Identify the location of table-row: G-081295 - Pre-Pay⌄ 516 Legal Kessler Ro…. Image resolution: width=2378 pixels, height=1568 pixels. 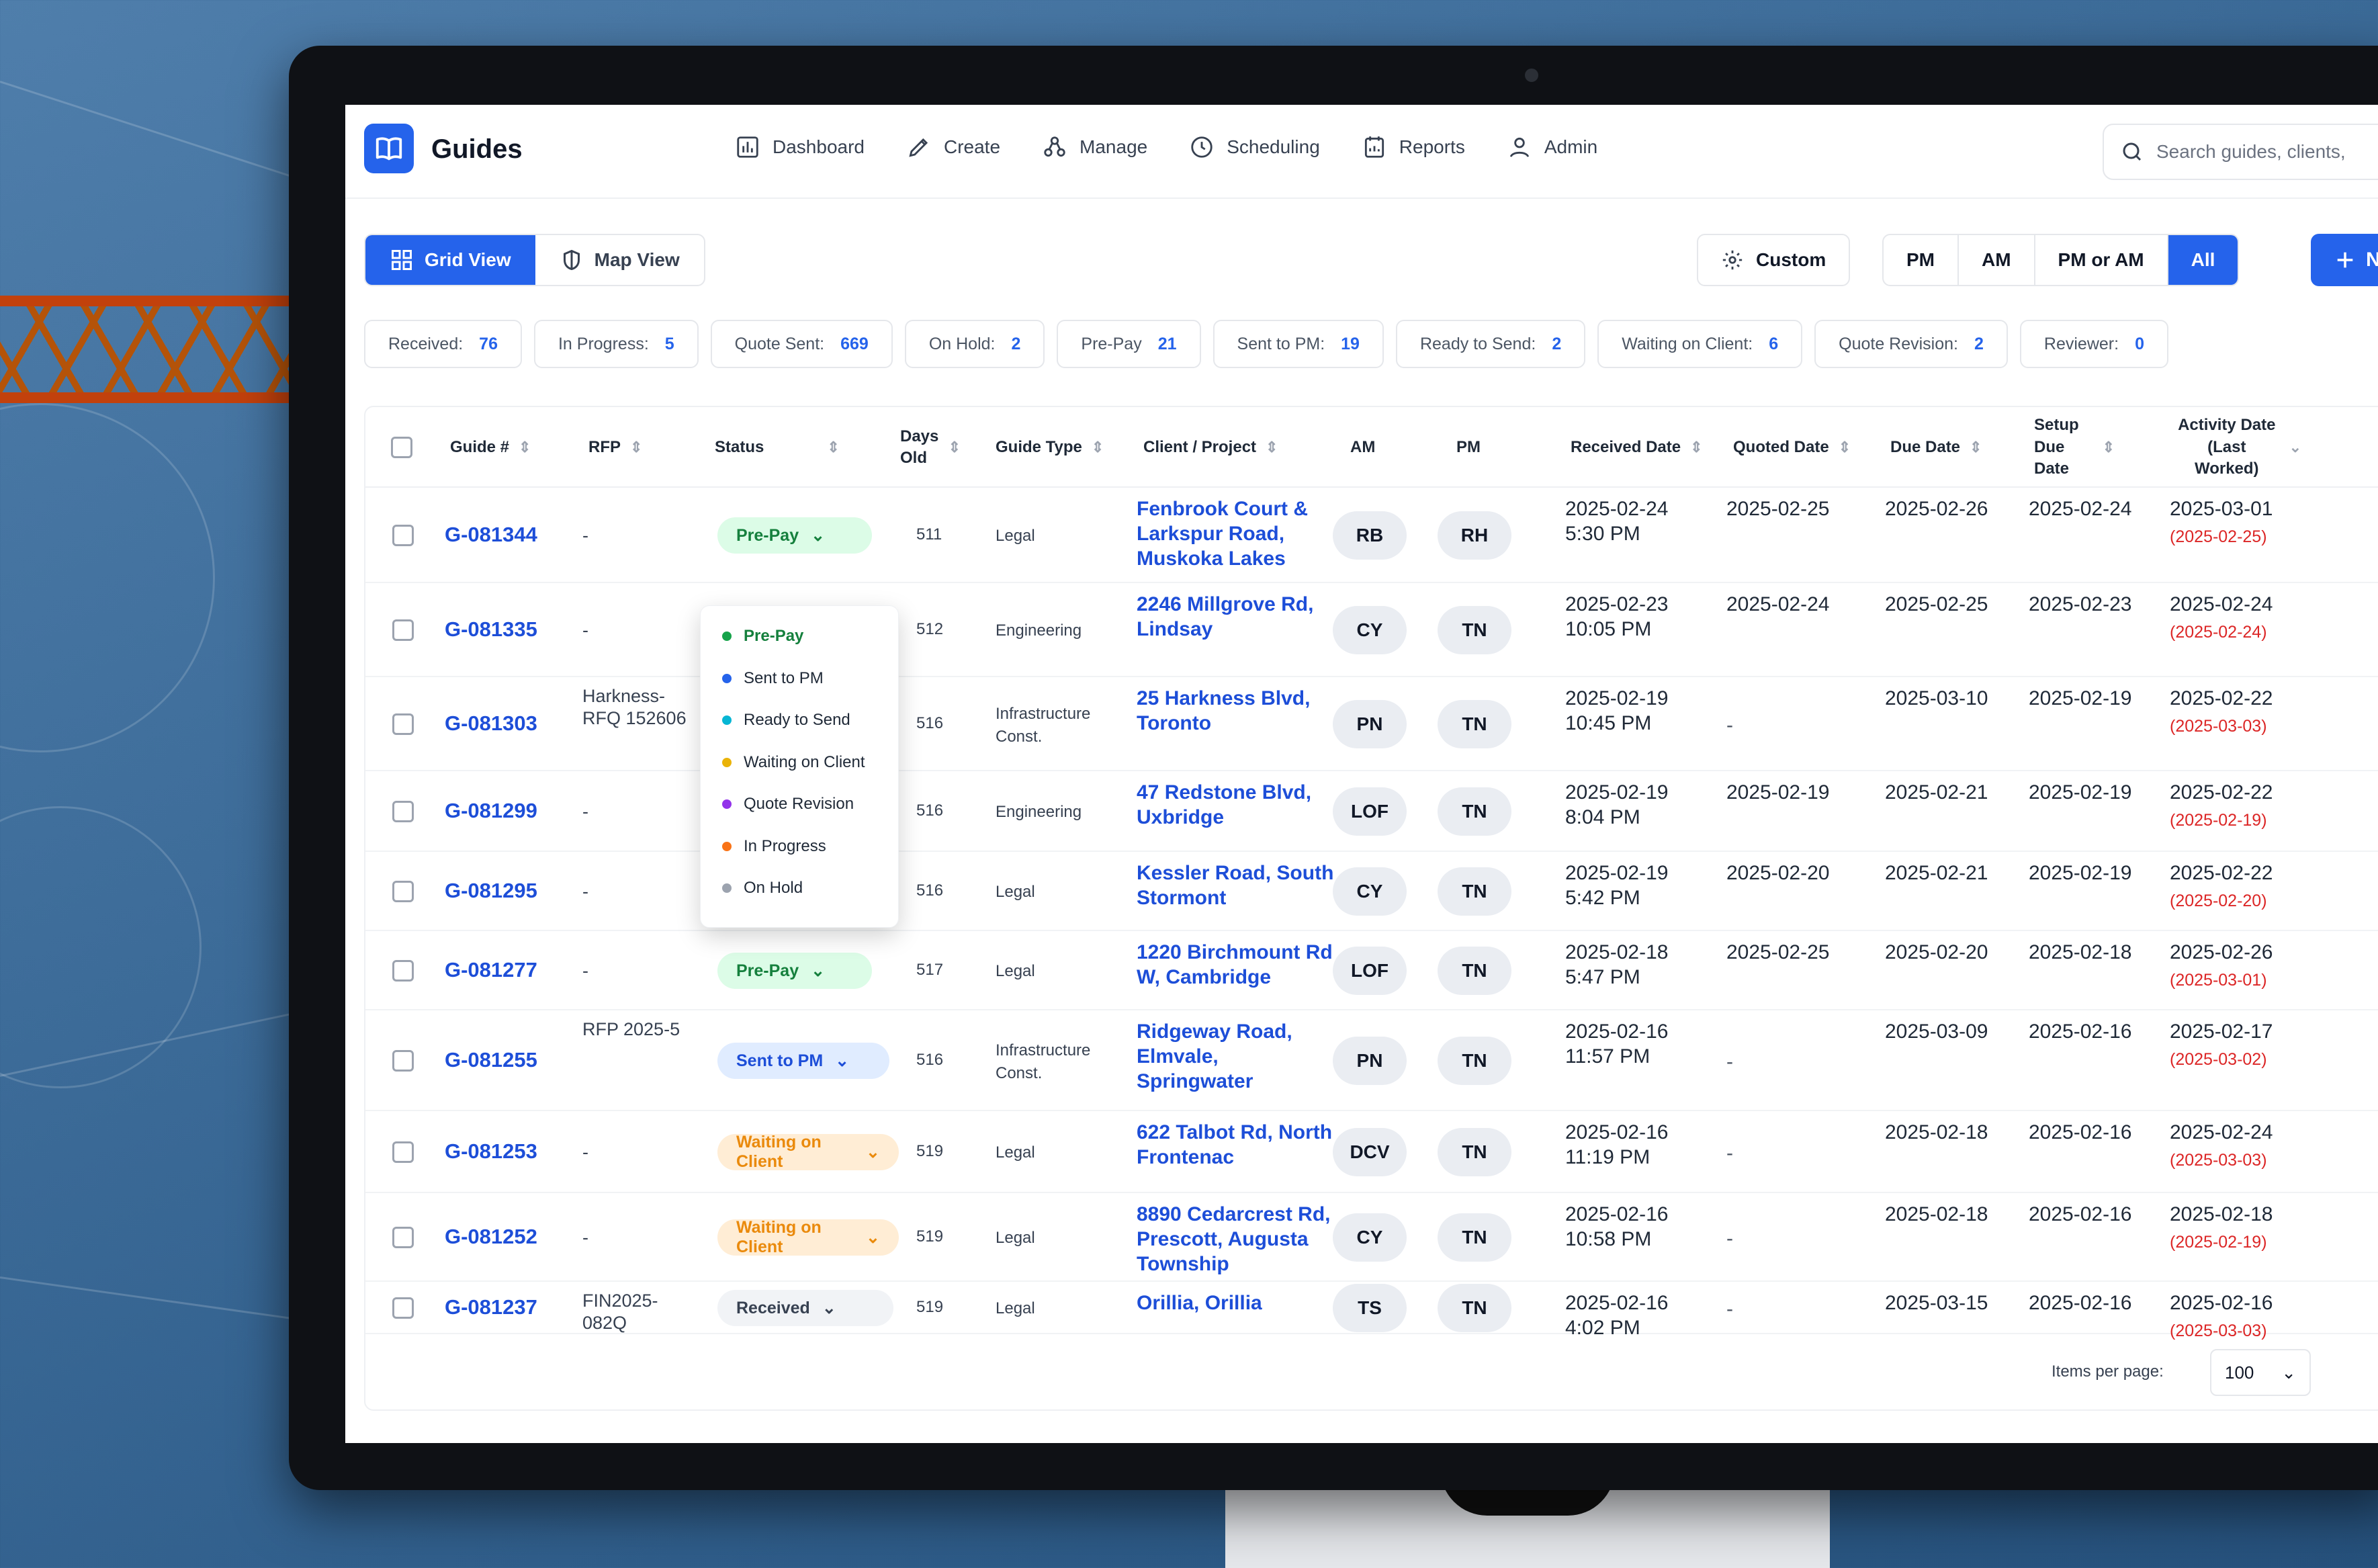
(1371, 892).